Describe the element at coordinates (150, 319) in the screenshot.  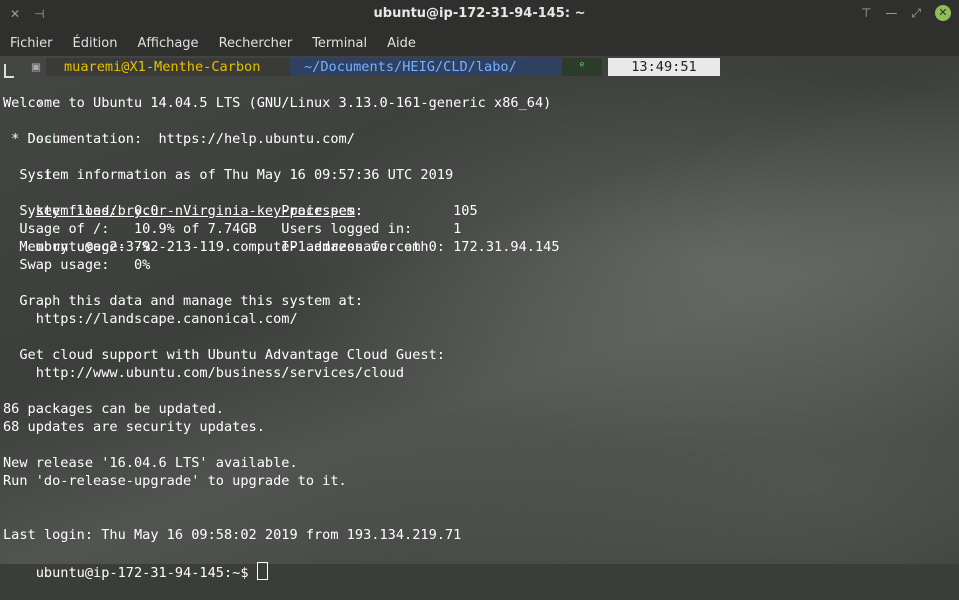
I see `output-line: https://landscape.canonical.com/` at that location.